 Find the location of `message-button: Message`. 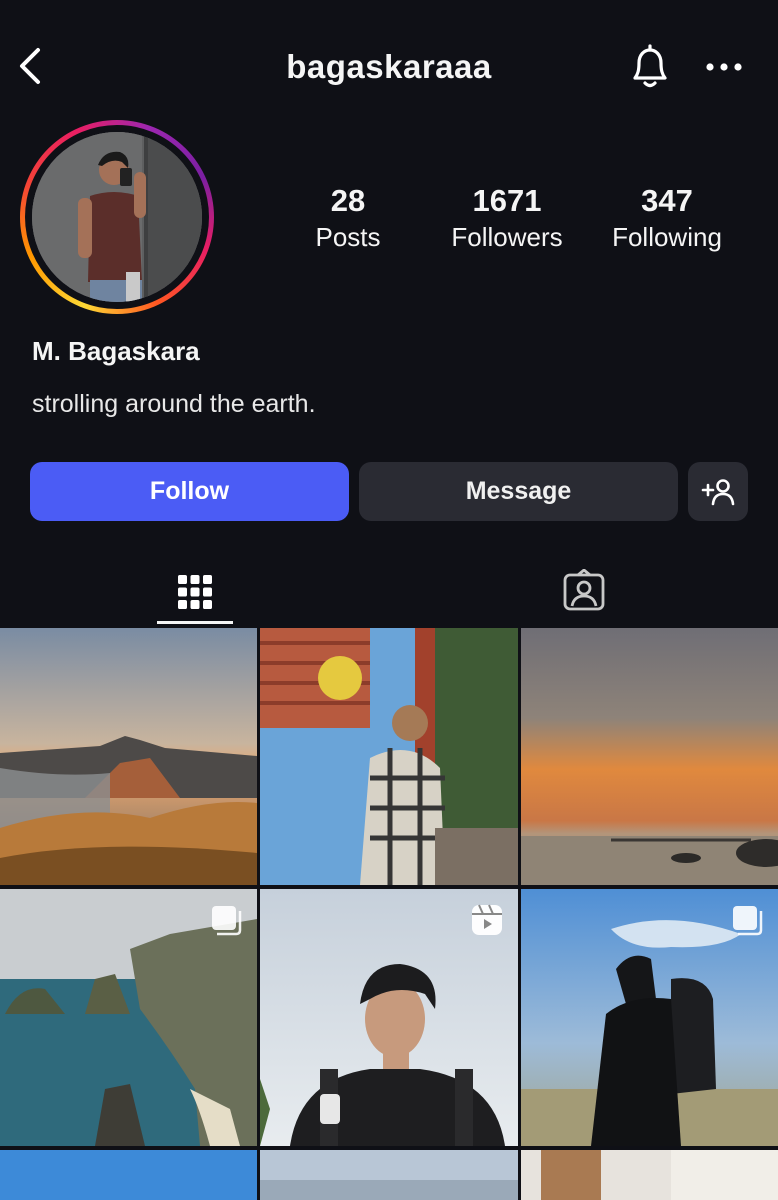

message-button: Message is located at coordinates (518, 491).